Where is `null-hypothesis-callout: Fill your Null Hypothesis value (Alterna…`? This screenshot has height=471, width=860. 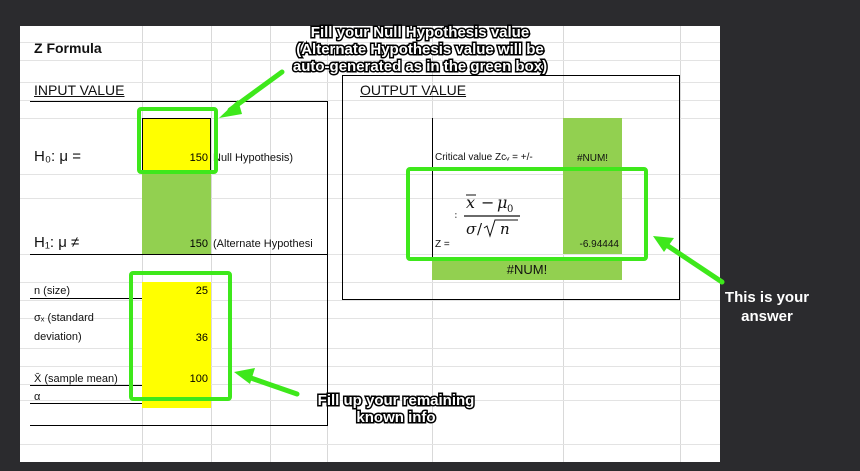
null-hypothesis-callout: Fill your Null Hypothesis value (Alterna… is located at coordinates (419, 50).